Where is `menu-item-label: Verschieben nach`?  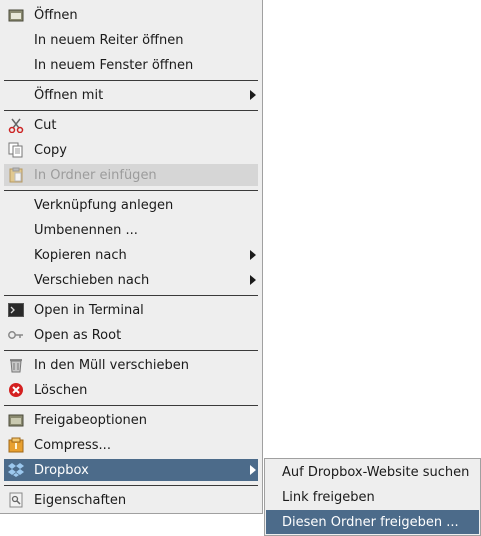
menu-item-label: Verschieben nach is located at coordinates (92, 280).